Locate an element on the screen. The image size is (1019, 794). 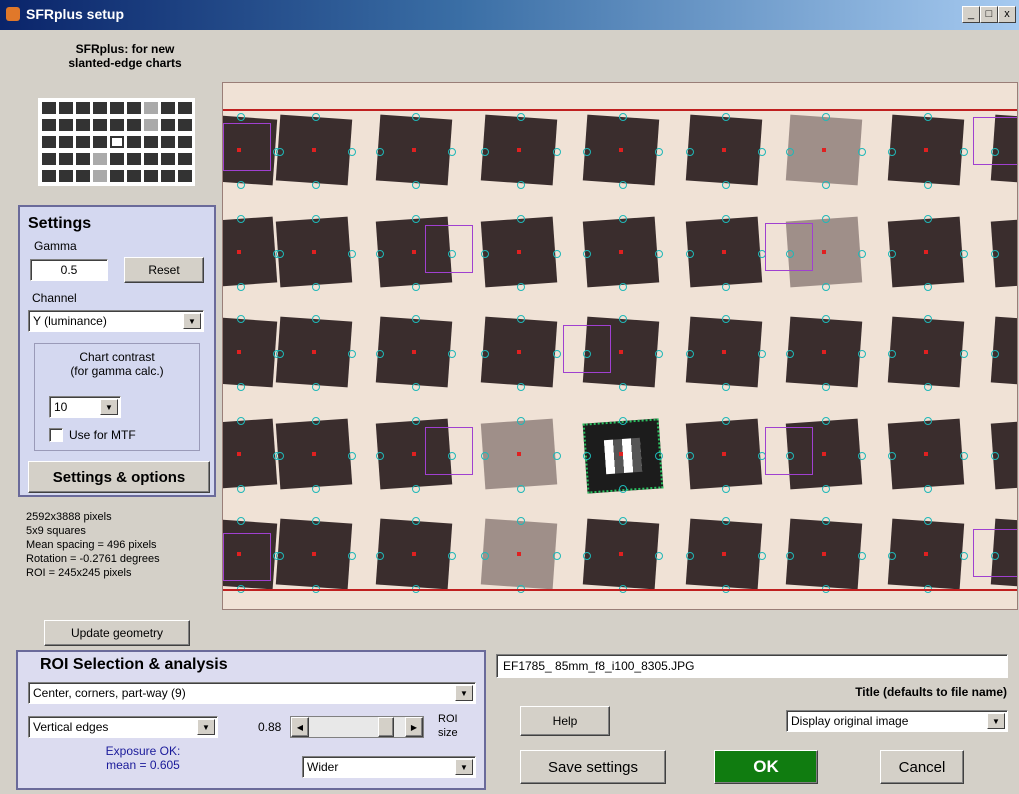
channel-select: Y (luminance) ▼ is located at coordinates (116, 321).